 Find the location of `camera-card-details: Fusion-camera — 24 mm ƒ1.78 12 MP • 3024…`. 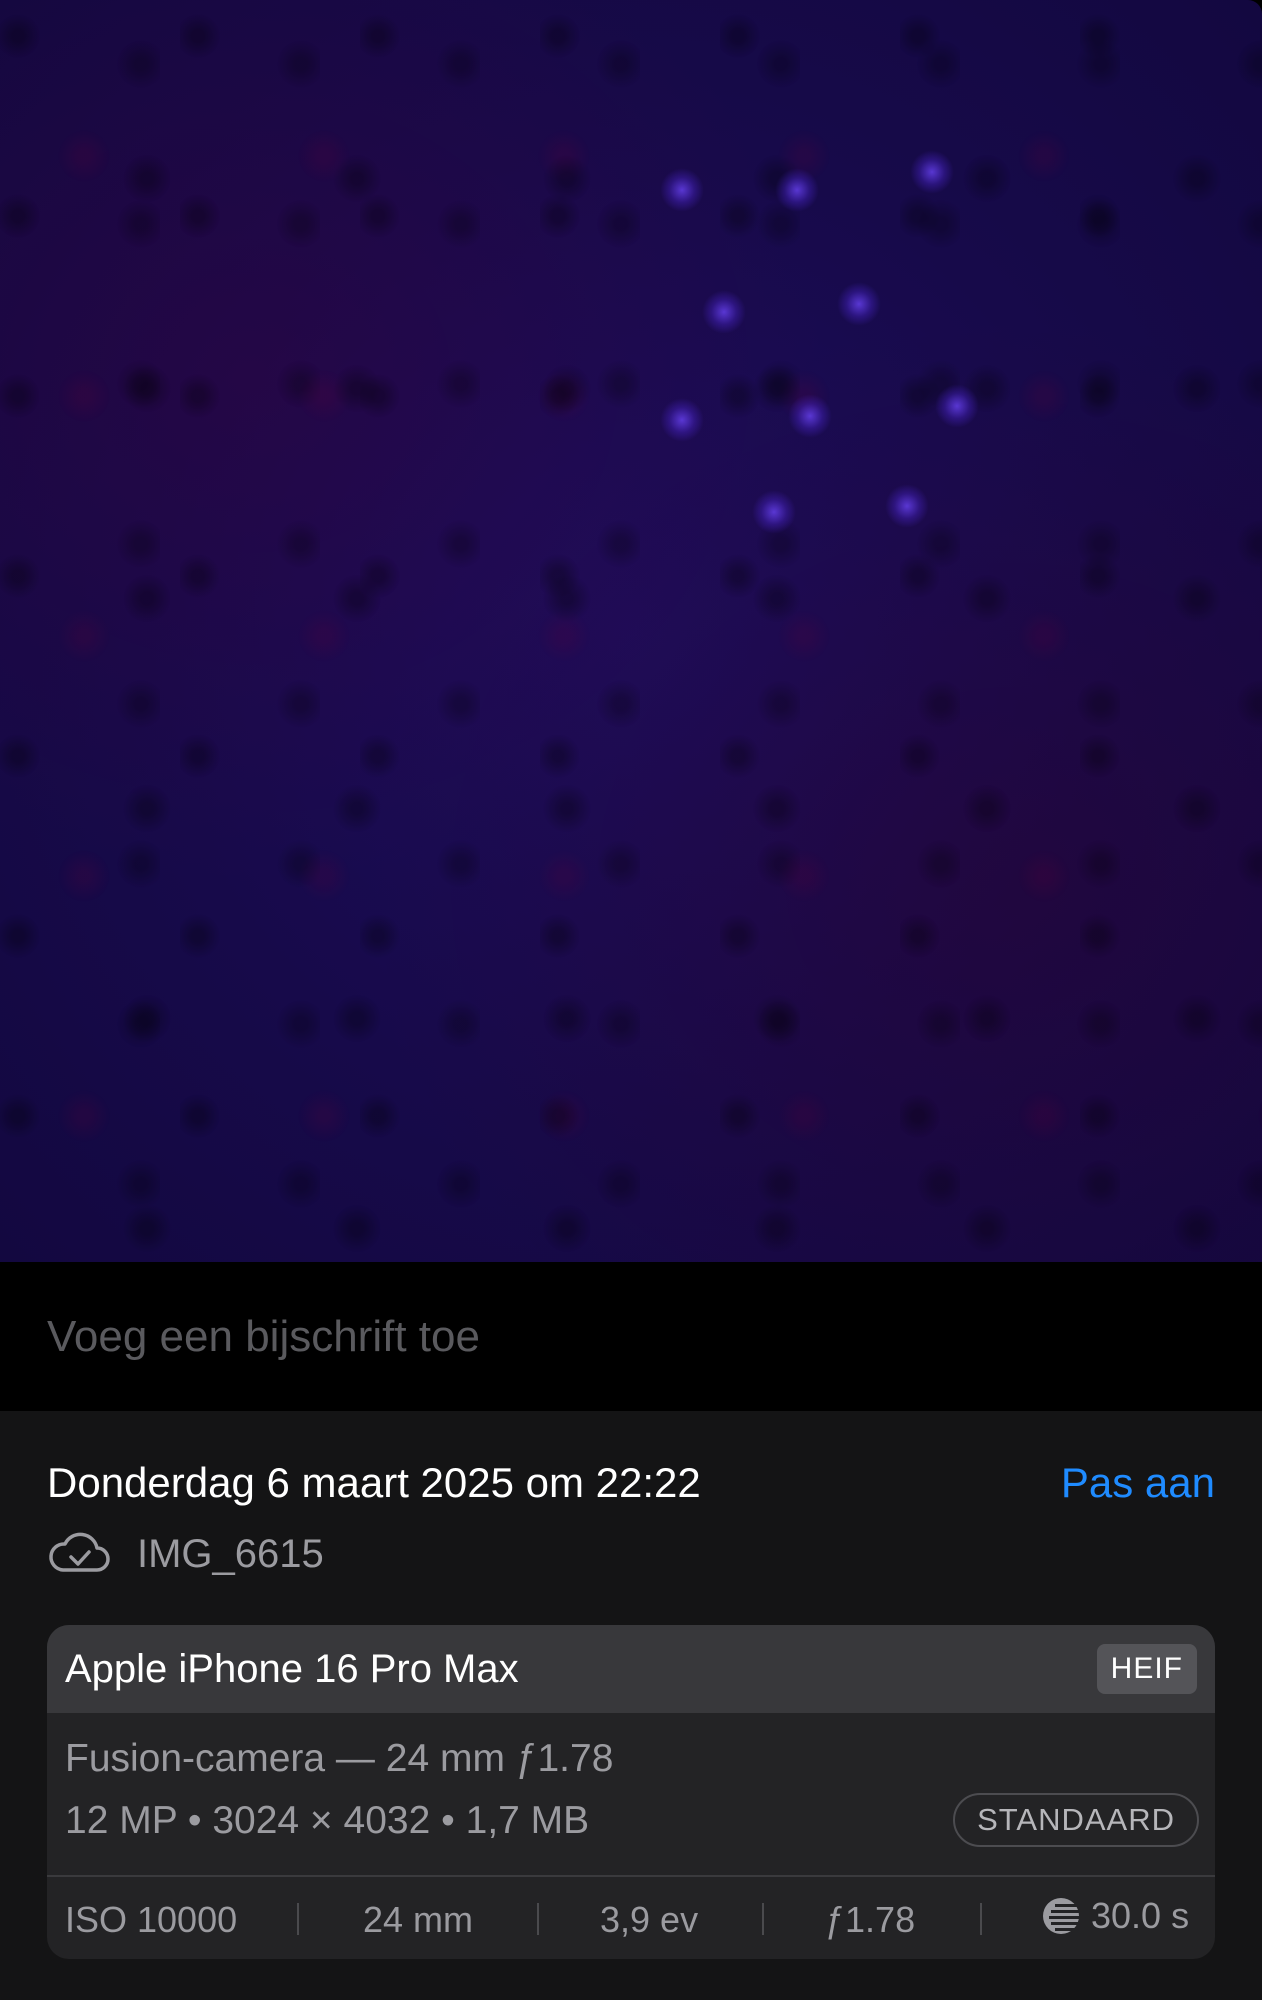

camera-card-details: Fusion-camera — 24 mm ƒ1.78 12 MP • 3024… is located at coordinates (631, 1795).